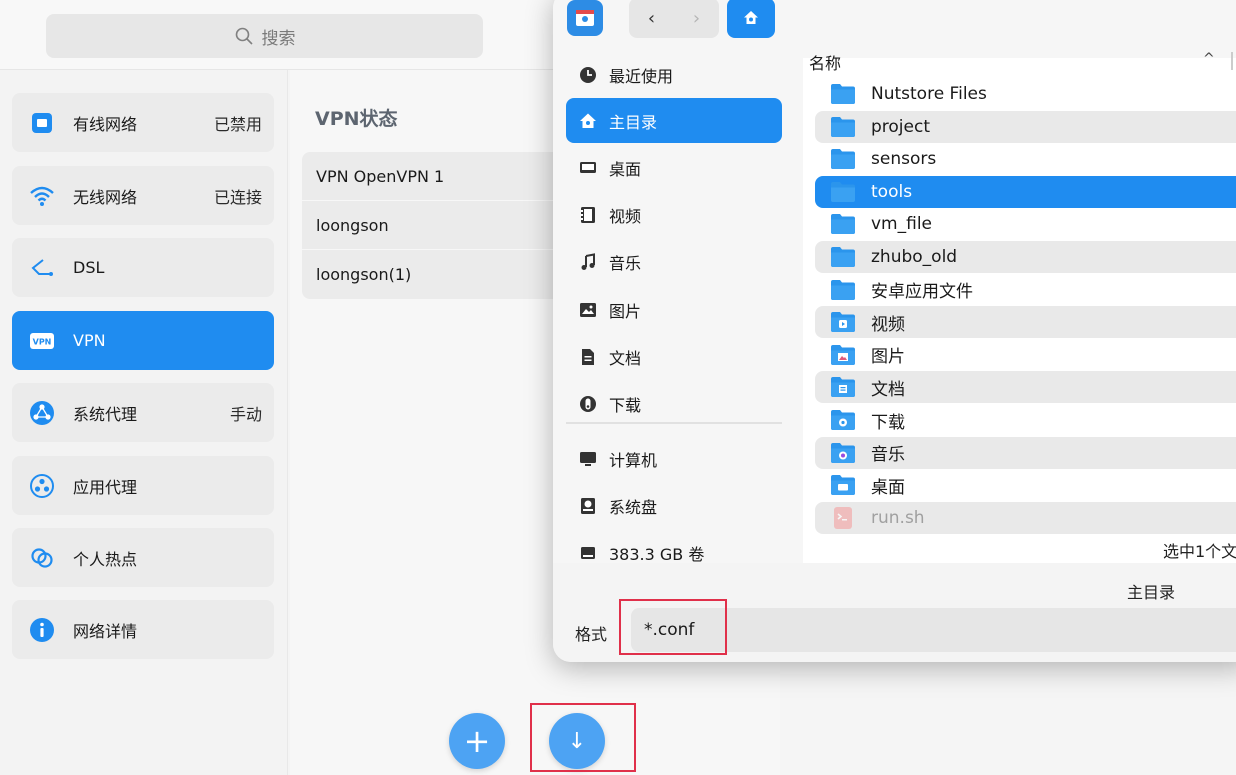  I want to click on nav-label: VPN, so click(89, 340).